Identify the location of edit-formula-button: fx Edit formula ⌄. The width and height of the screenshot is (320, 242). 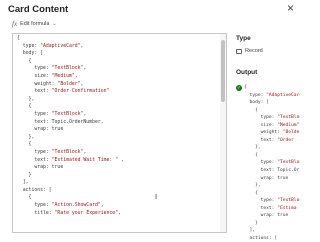
(34, 24).